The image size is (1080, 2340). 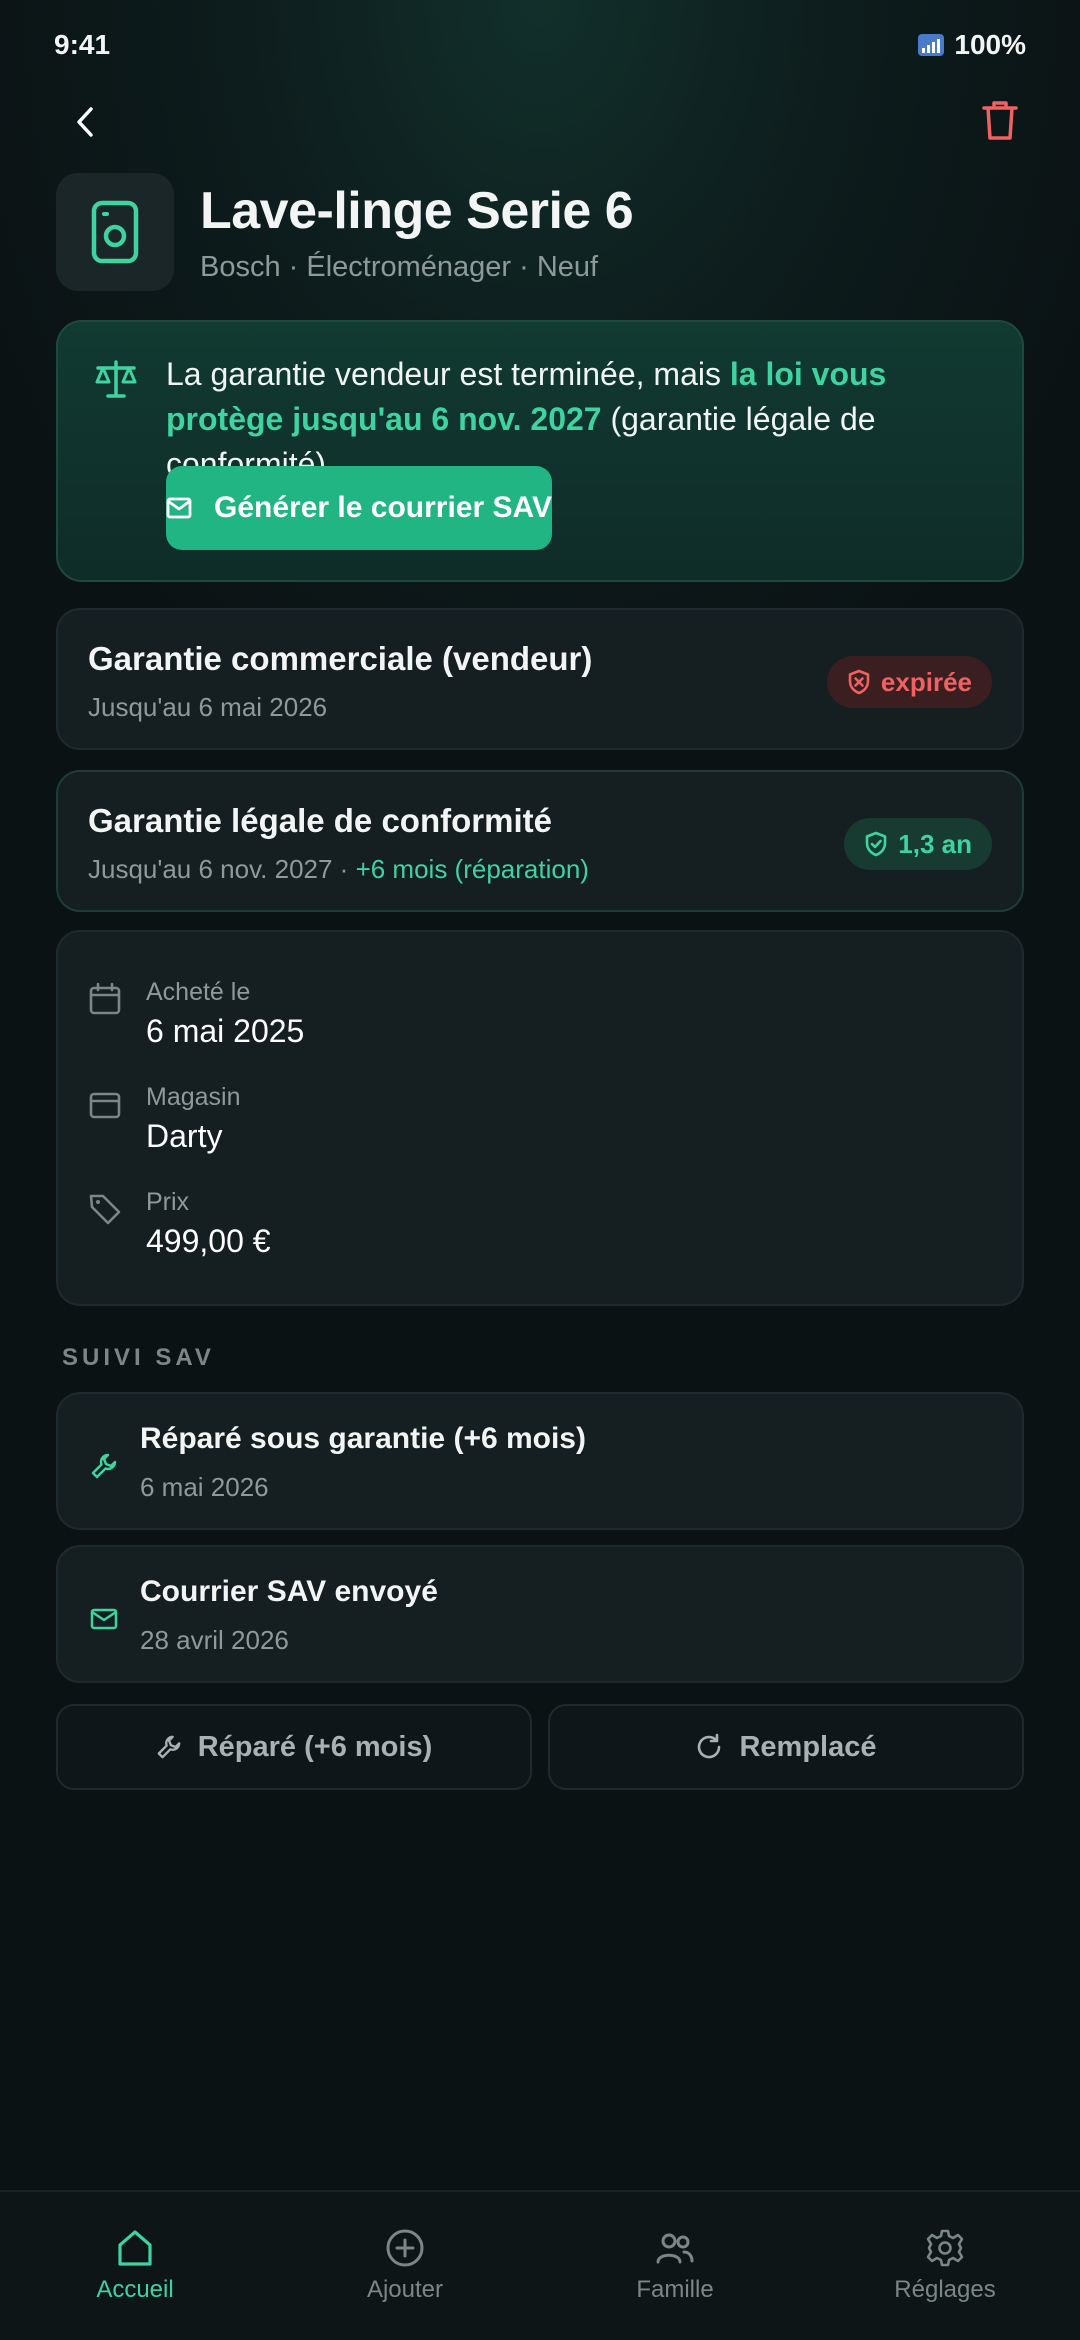 What do you see at coordinates (115, 232) in the screenshot?
I see `washing-machine-icon` at bounding box center [115, 232].